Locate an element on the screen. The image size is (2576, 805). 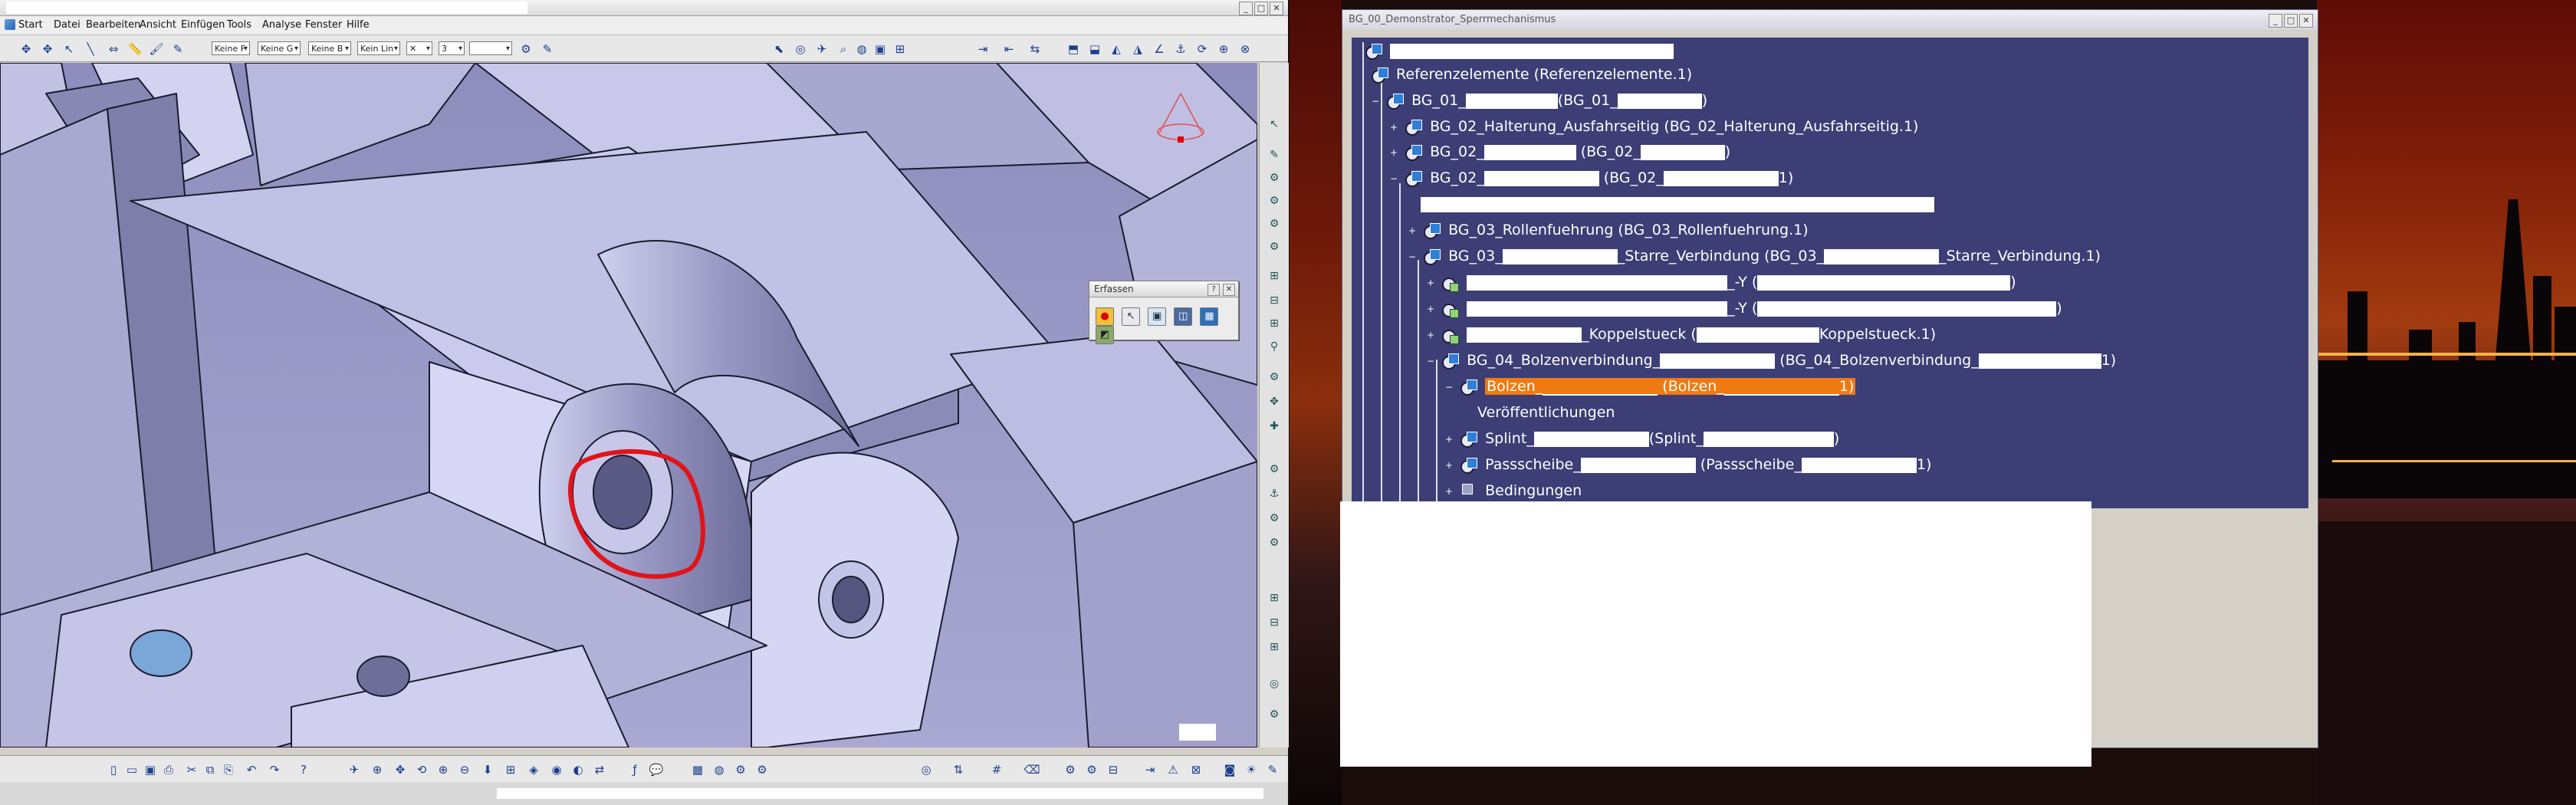
menu-fenster: Fenster is located at coordinates (323, 25).